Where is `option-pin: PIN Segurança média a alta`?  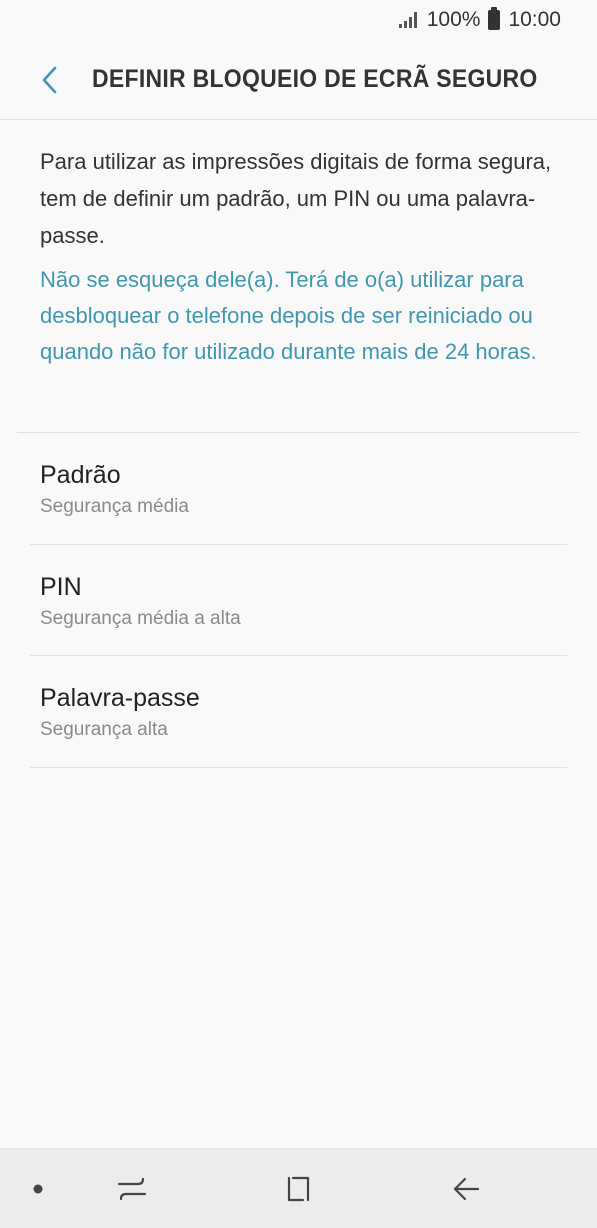 option-pin: PIN Segurança média a alta is located at coordinates (298, 600).